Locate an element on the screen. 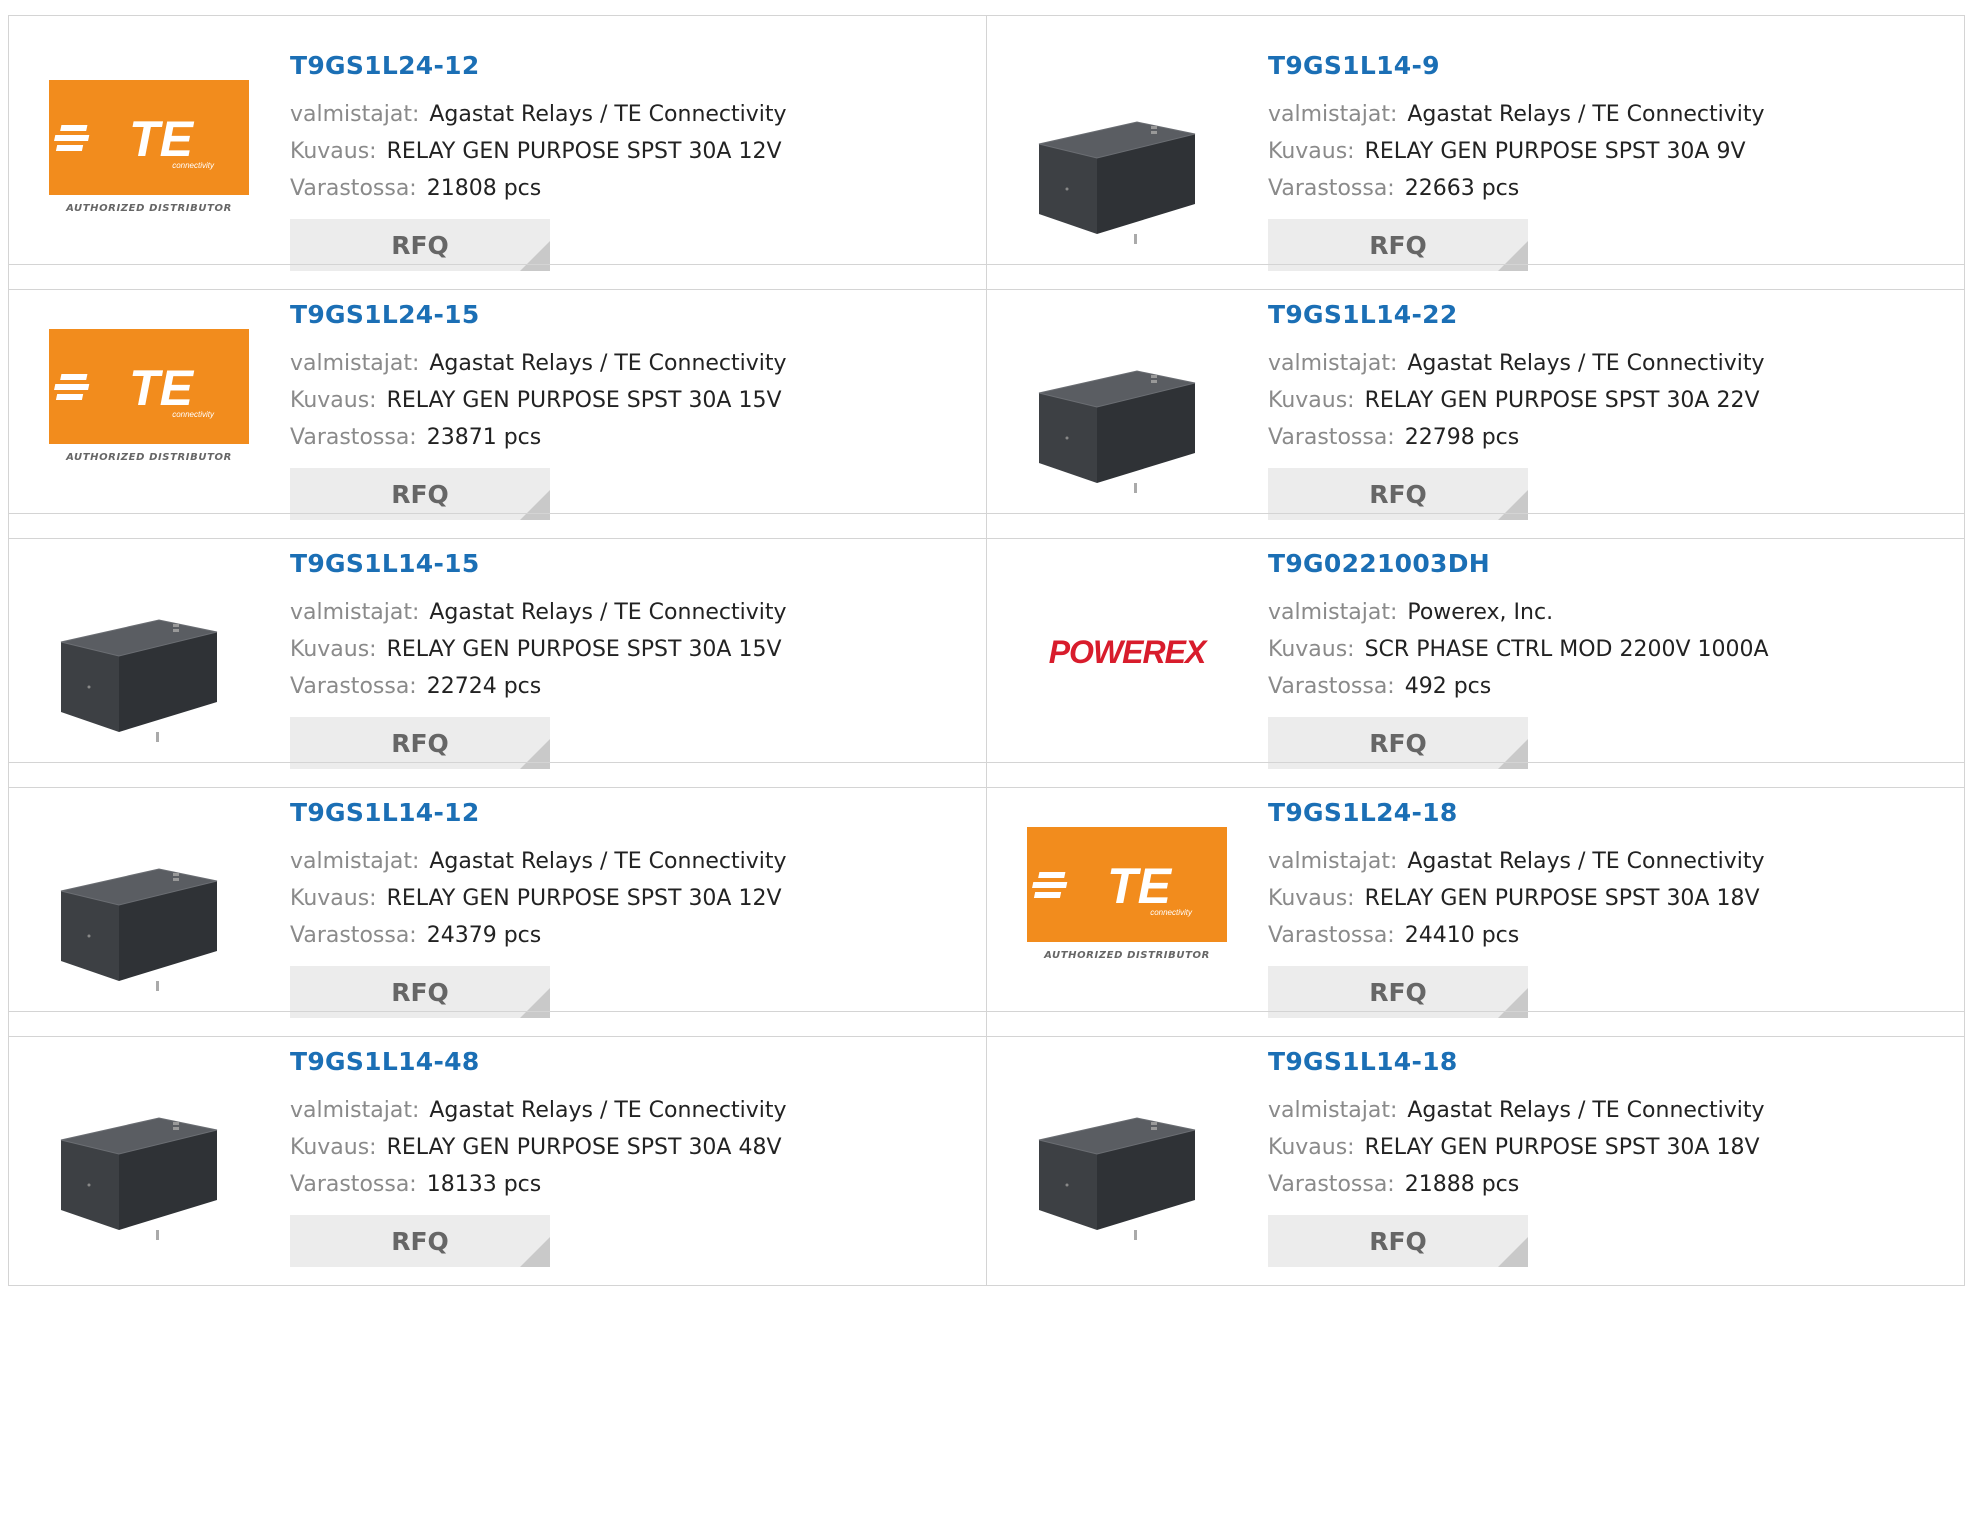 This screenshot has width=1965, height=1519. stock-value: 22663 pcs is located at coordinates (1462, 188).